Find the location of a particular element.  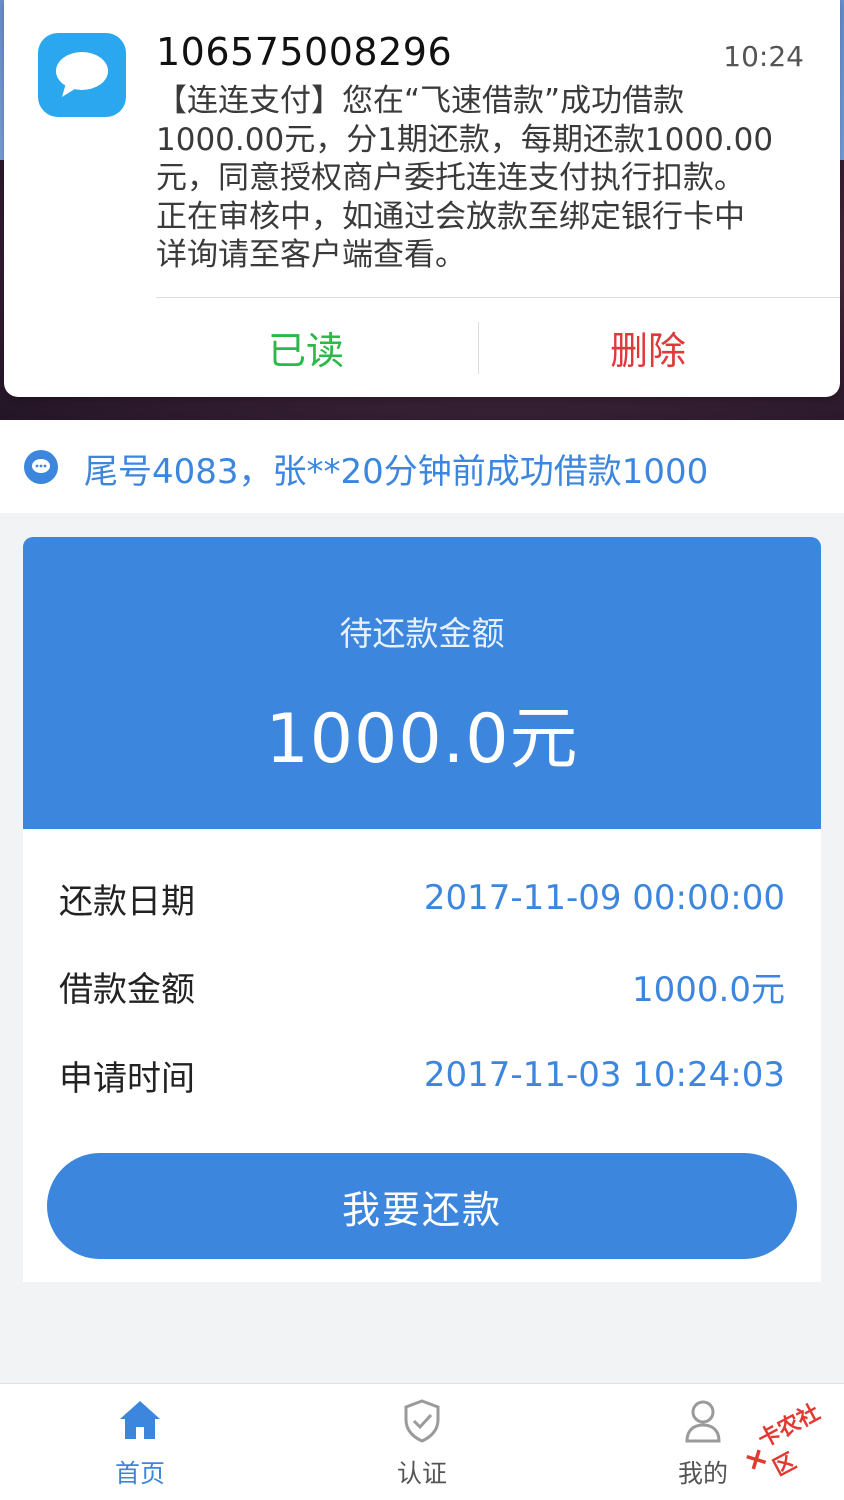

repay-date-row: 还款日期 2017-11-09 00:00:00 is located at coordinates (422, 898).